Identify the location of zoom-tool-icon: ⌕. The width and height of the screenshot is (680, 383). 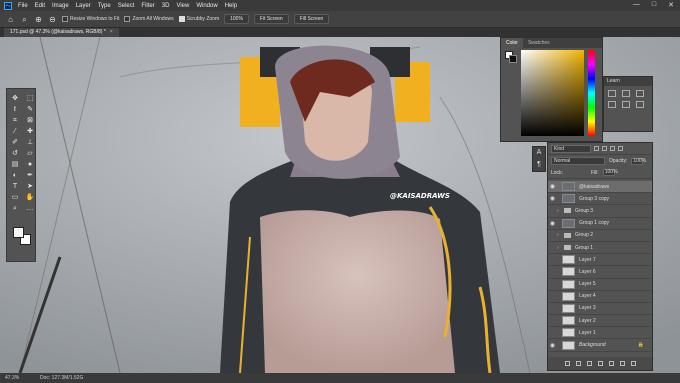
(24, 19).